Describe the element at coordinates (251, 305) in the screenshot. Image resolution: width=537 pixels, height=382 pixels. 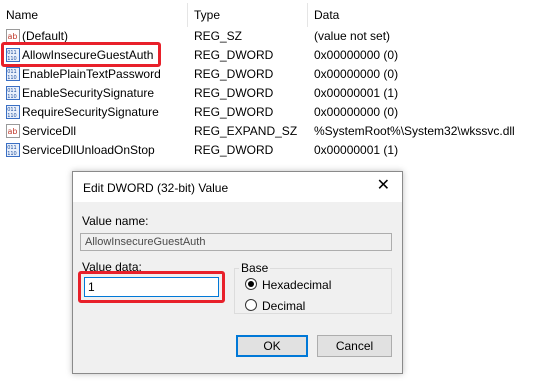
I see `decimal-radio` at that location.